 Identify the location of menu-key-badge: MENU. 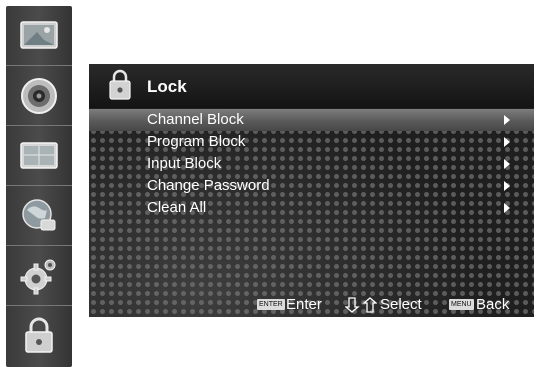
(461, 304).